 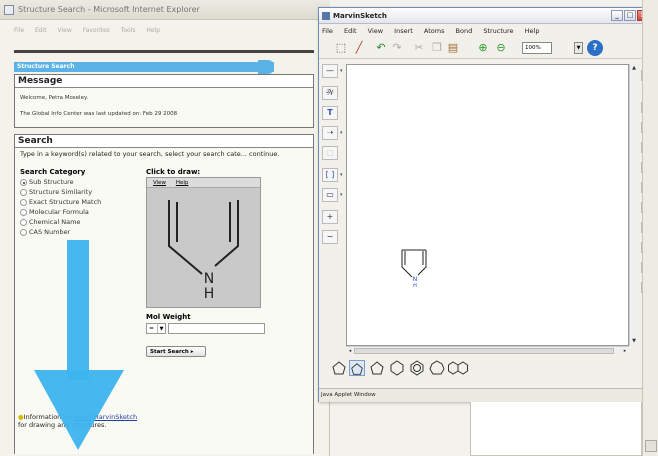 I want to click on reaction-arrow-tool: ➝, so click(x=330, y=133).